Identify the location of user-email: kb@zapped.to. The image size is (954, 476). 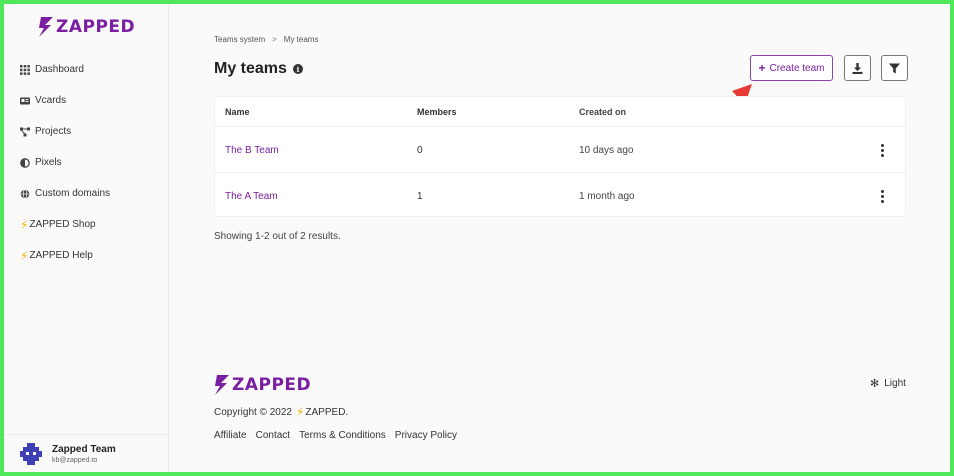
(75, 460).